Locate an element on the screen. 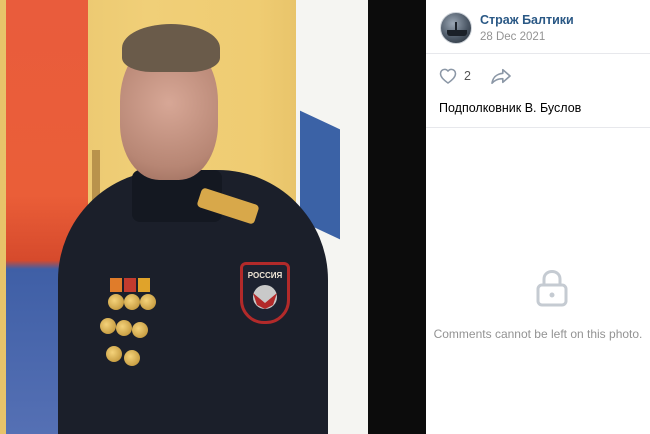 This screenshot has width=650, height=434. share-button is located at coordinates (501, 76).